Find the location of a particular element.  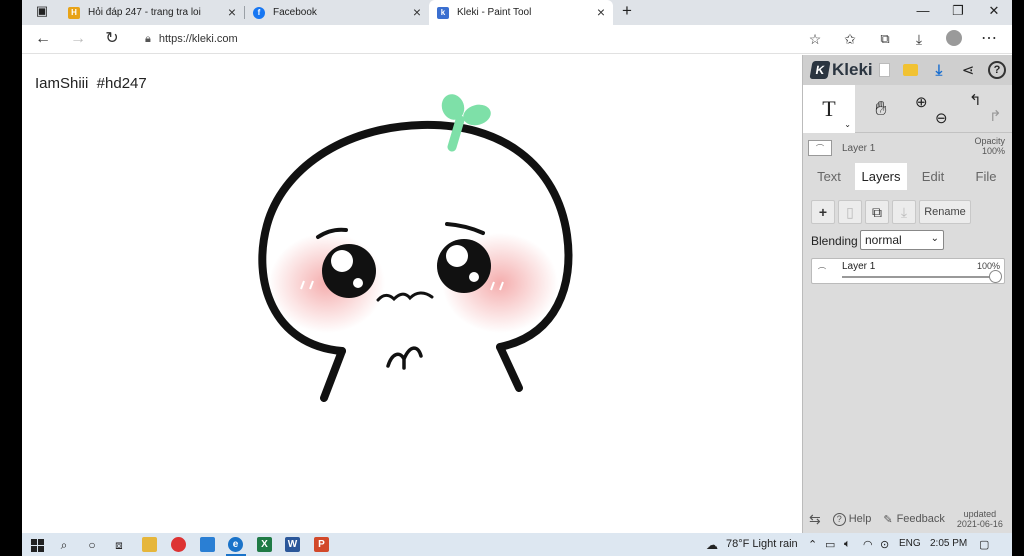

text-tool-button: T ⌄ is located at coordinates (829, 109).